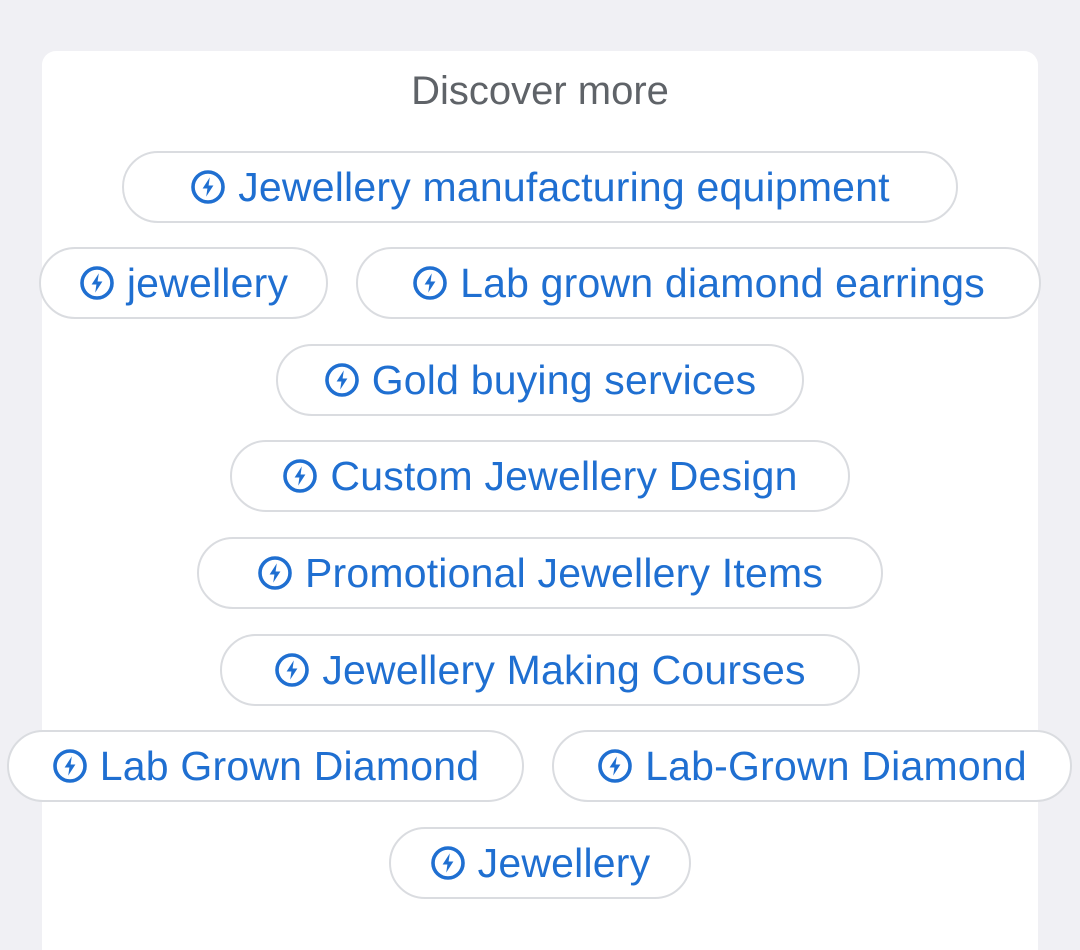 The image size is (1080, 950). I want to click on chip-lab-grown-diamond-earrings: Lab grown diamond earrings, so click(698, 283).